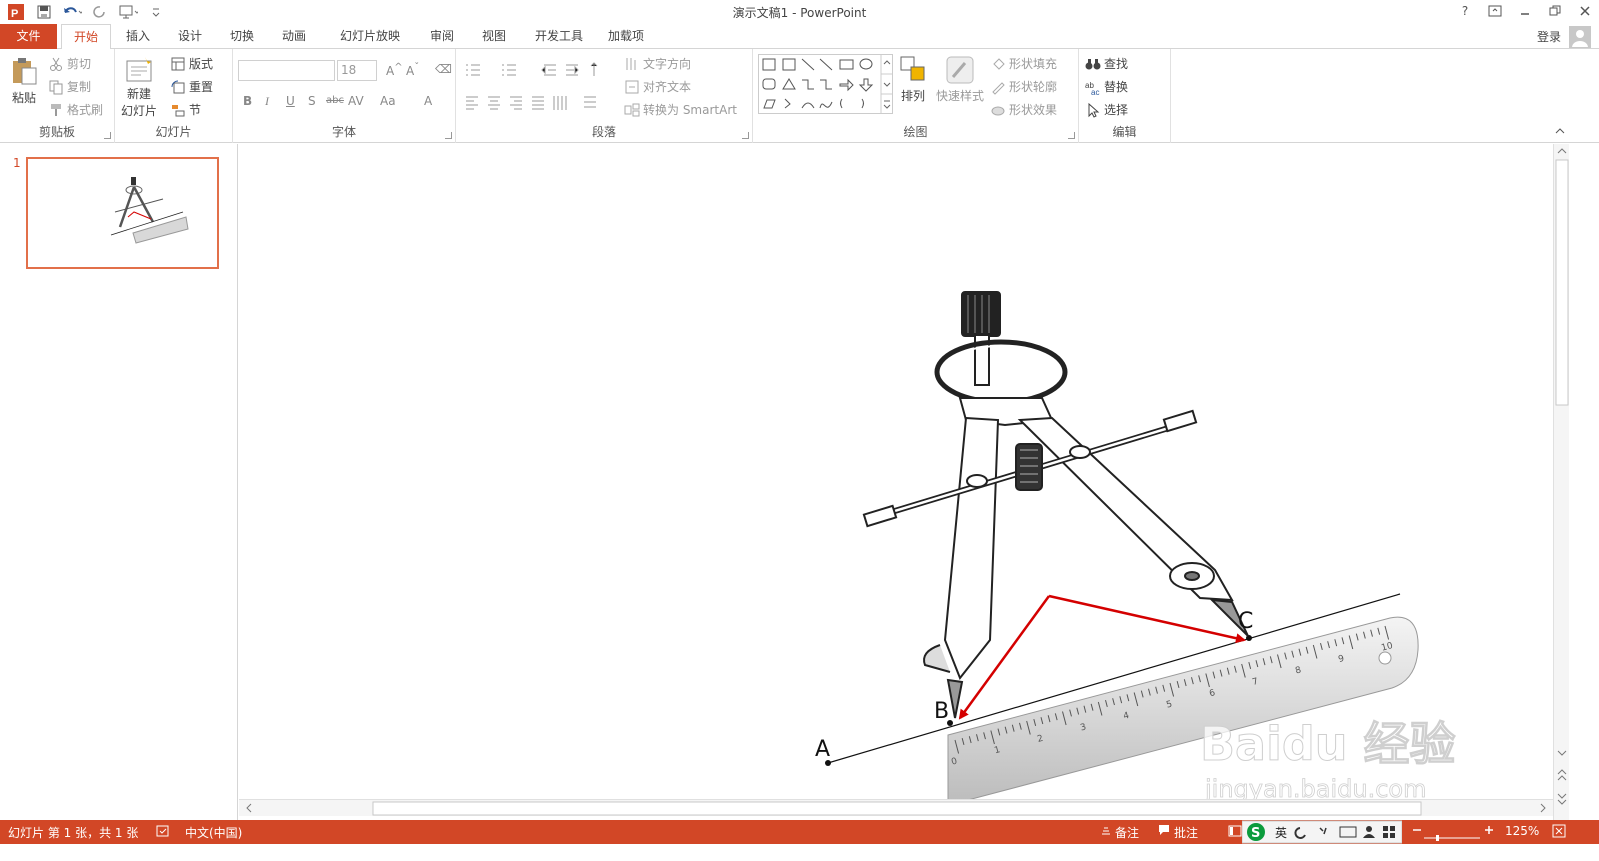 The width and height of the screenshot is (1599, 861). What do you see at coordinates (1033, 110) in the screenshot?
I see `shape-effects-label: 形状效果` at bounding box center [1033, 110].